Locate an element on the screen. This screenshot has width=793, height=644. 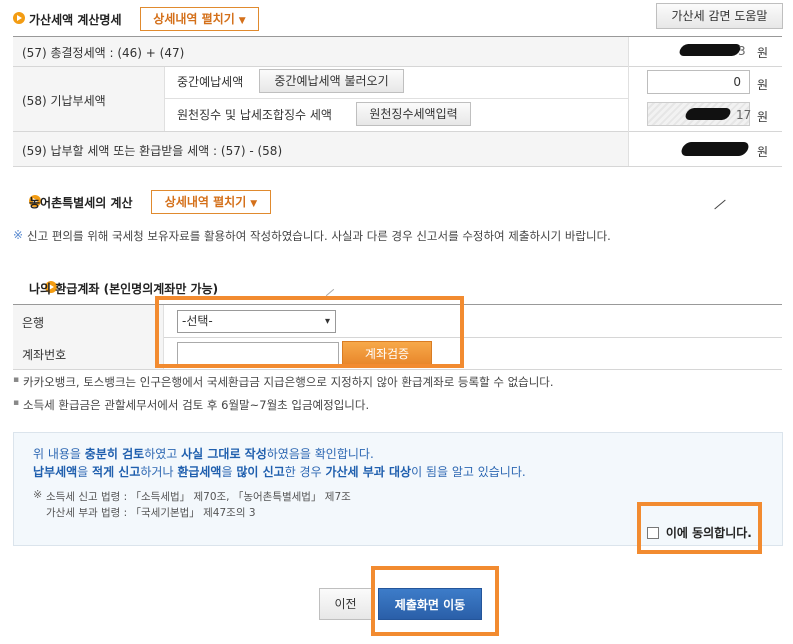
row-57-label: (57) 총결정세액 : (46) + (47) is located at coordinates (103, 53).